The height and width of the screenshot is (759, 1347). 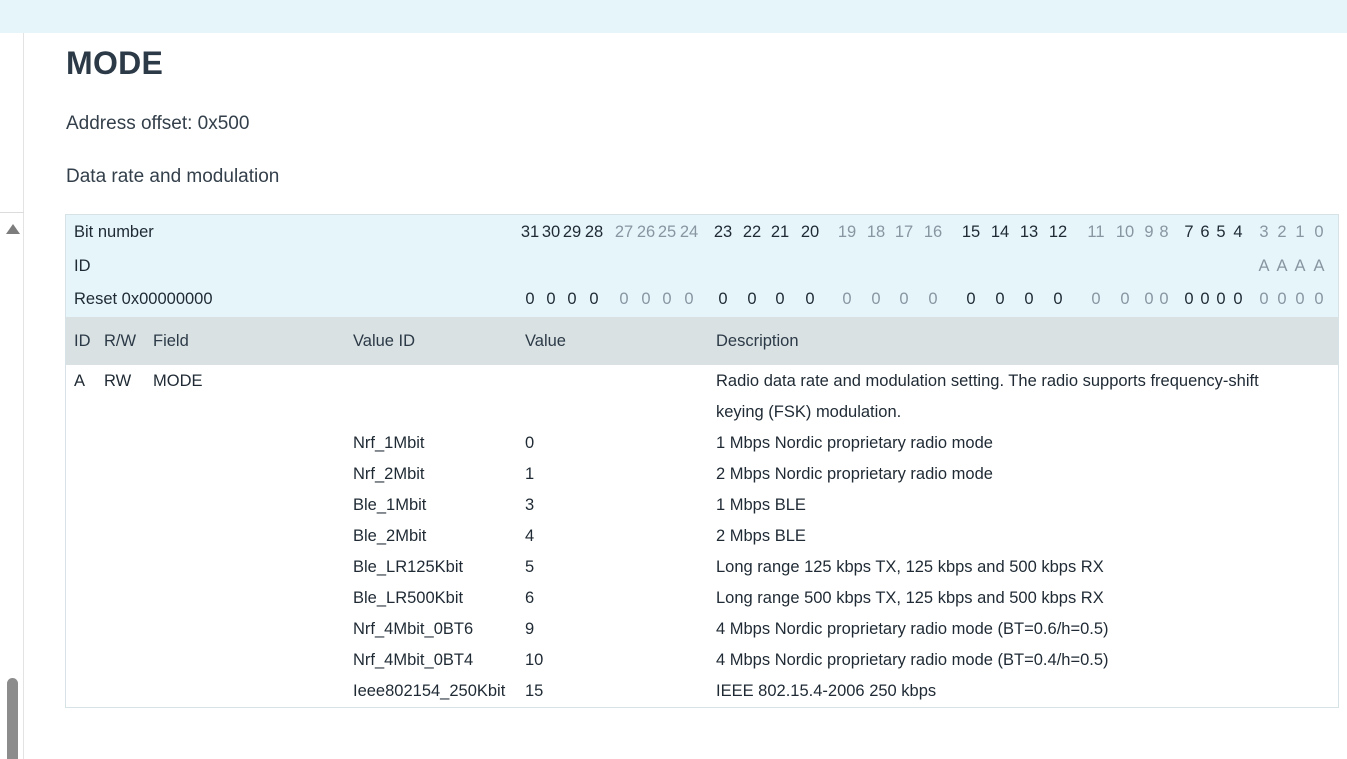 What do you see at coordinates (118, 381) in the screenshot?
I see `field-rw: RW` at bounding box center [118, 381].